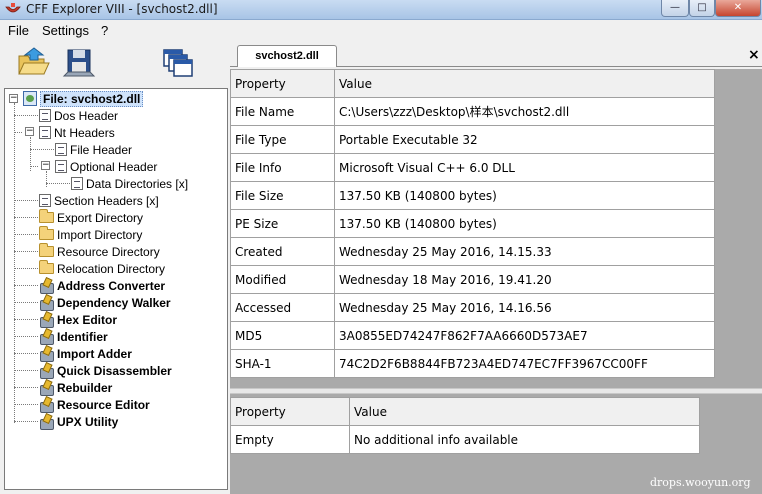  What do you see at coordinates (700, 482) in the screenshot?
I see `watermark: drops.wooyun.org` at bounding box center [700, 482].